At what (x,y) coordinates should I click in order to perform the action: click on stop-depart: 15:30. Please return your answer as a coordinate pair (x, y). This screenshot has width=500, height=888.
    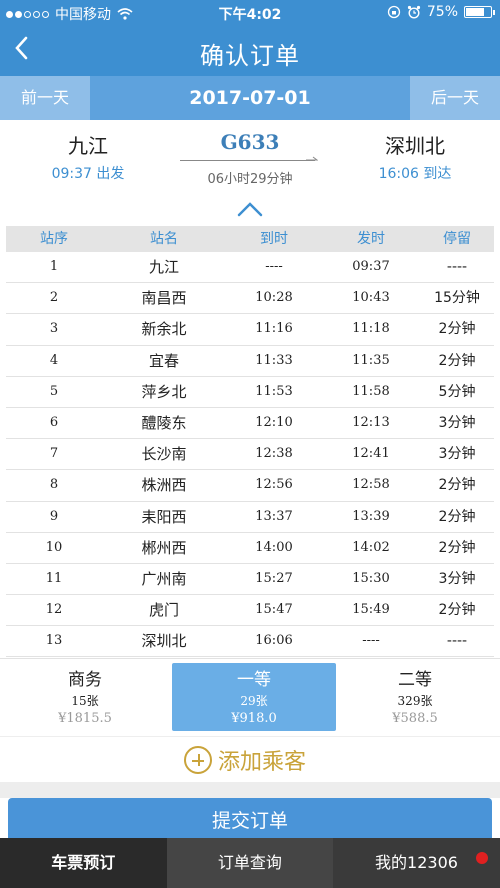
    Looking at the image, I should click on (371, 578).